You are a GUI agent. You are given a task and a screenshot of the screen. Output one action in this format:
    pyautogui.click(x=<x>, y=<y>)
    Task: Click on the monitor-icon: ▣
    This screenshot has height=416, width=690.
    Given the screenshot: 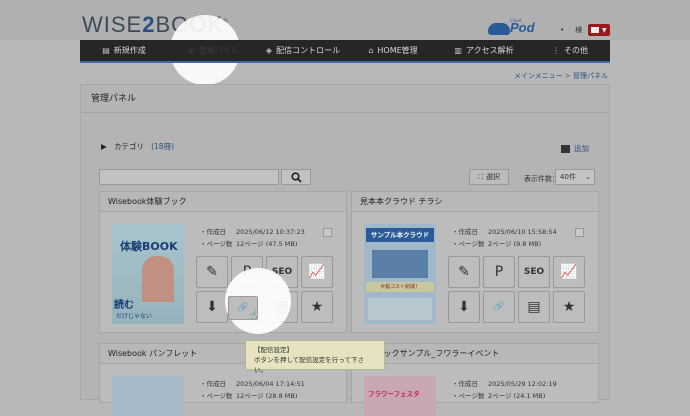 What is the action you would take?
    pyautogui.click(x=191, y=50)
    